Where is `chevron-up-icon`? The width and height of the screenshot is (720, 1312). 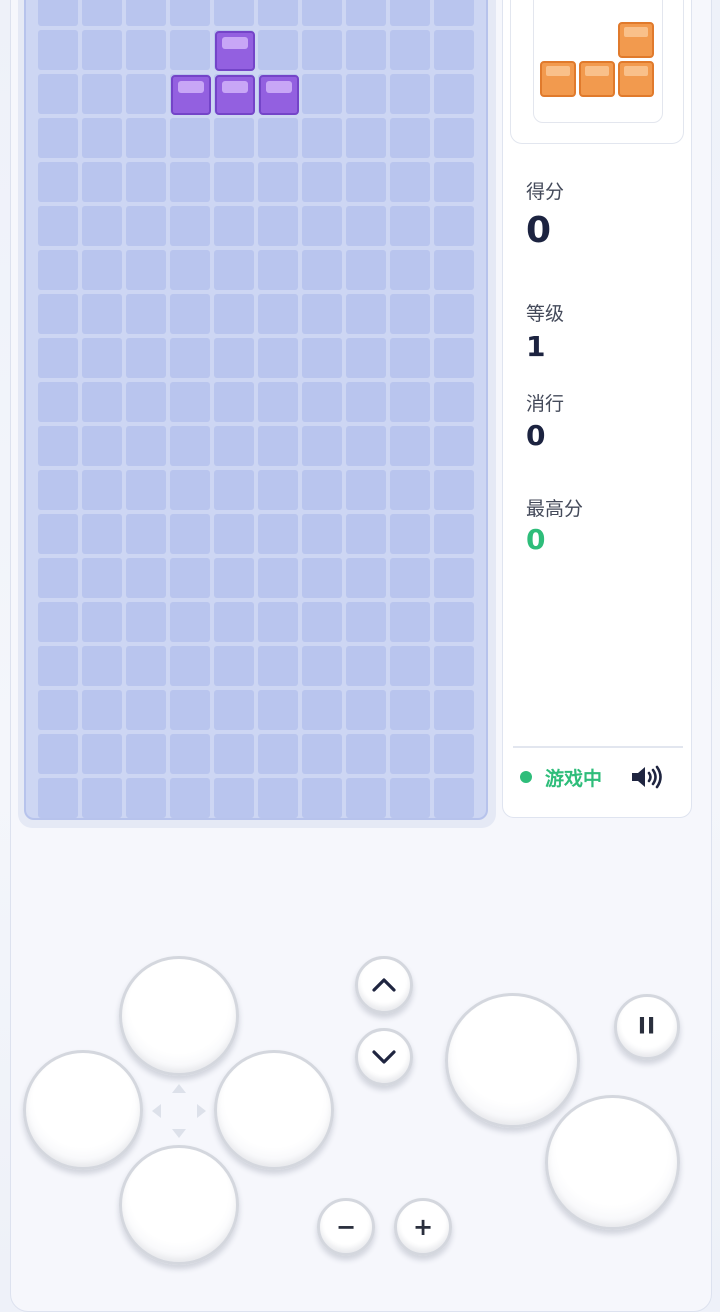
chevron-up-icon is located at coordinates (384, 985).